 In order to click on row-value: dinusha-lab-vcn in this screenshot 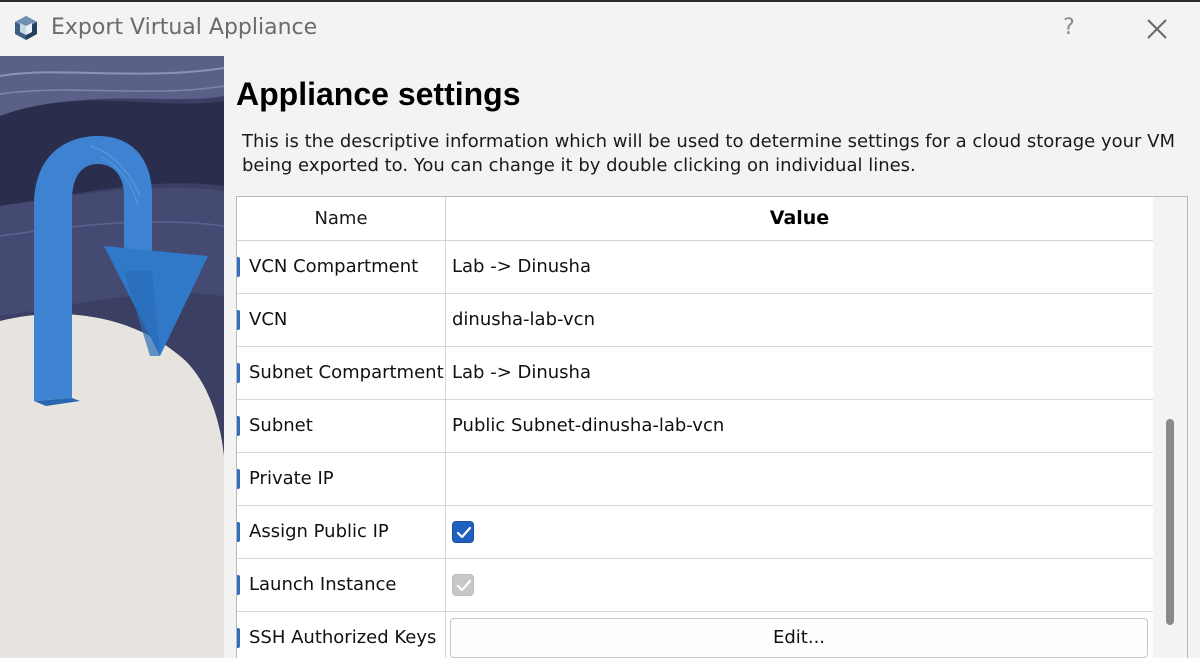, I will do `click(799, 320)`.